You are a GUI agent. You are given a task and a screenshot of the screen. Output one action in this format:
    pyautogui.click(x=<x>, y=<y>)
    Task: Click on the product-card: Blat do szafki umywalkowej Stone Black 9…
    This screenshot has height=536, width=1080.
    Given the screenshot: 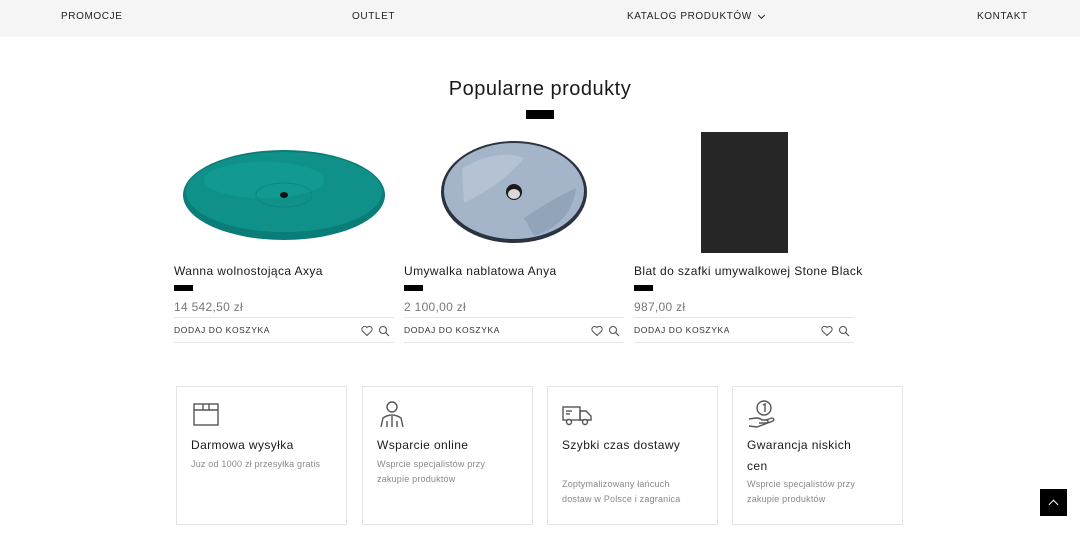 What is the action you would take?
    pyautogui.click(x=748, y=236)
    